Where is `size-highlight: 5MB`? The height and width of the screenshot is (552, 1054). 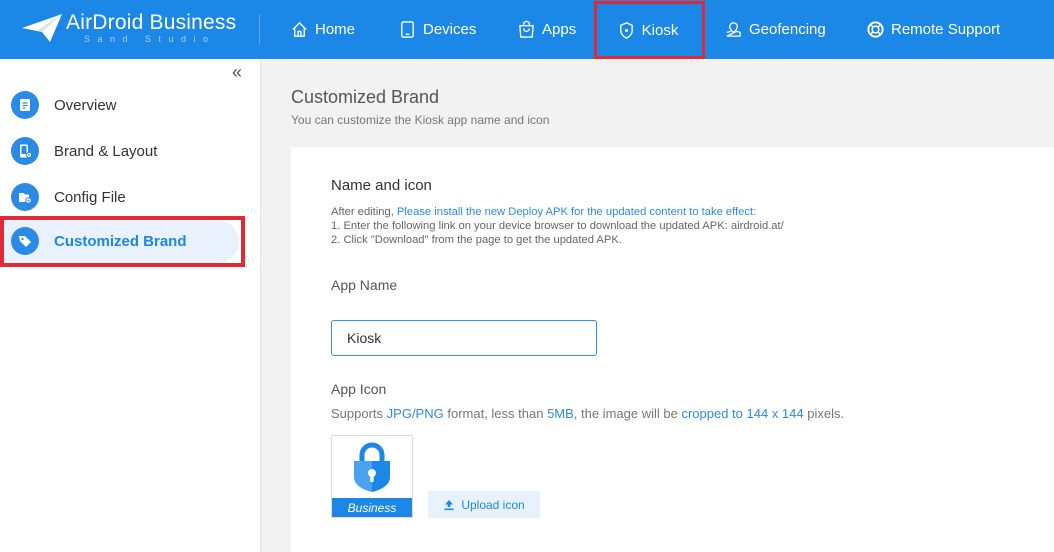 size-highlight: 5MB is located at coordinates (560, 413).